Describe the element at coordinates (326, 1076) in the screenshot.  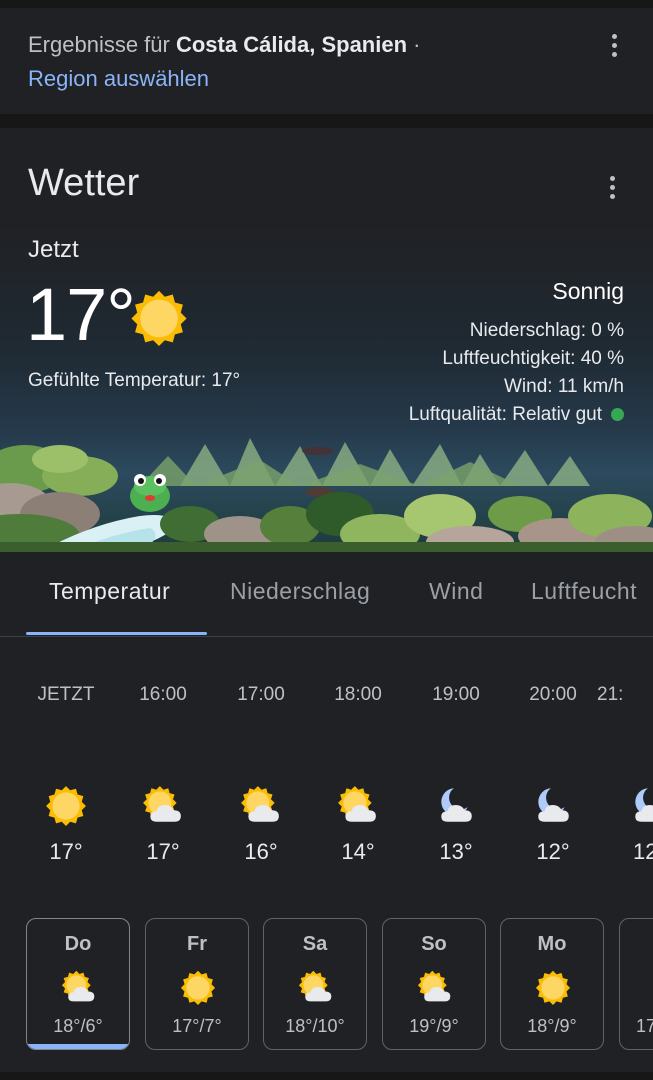
I see `bottom-divider` at that location.